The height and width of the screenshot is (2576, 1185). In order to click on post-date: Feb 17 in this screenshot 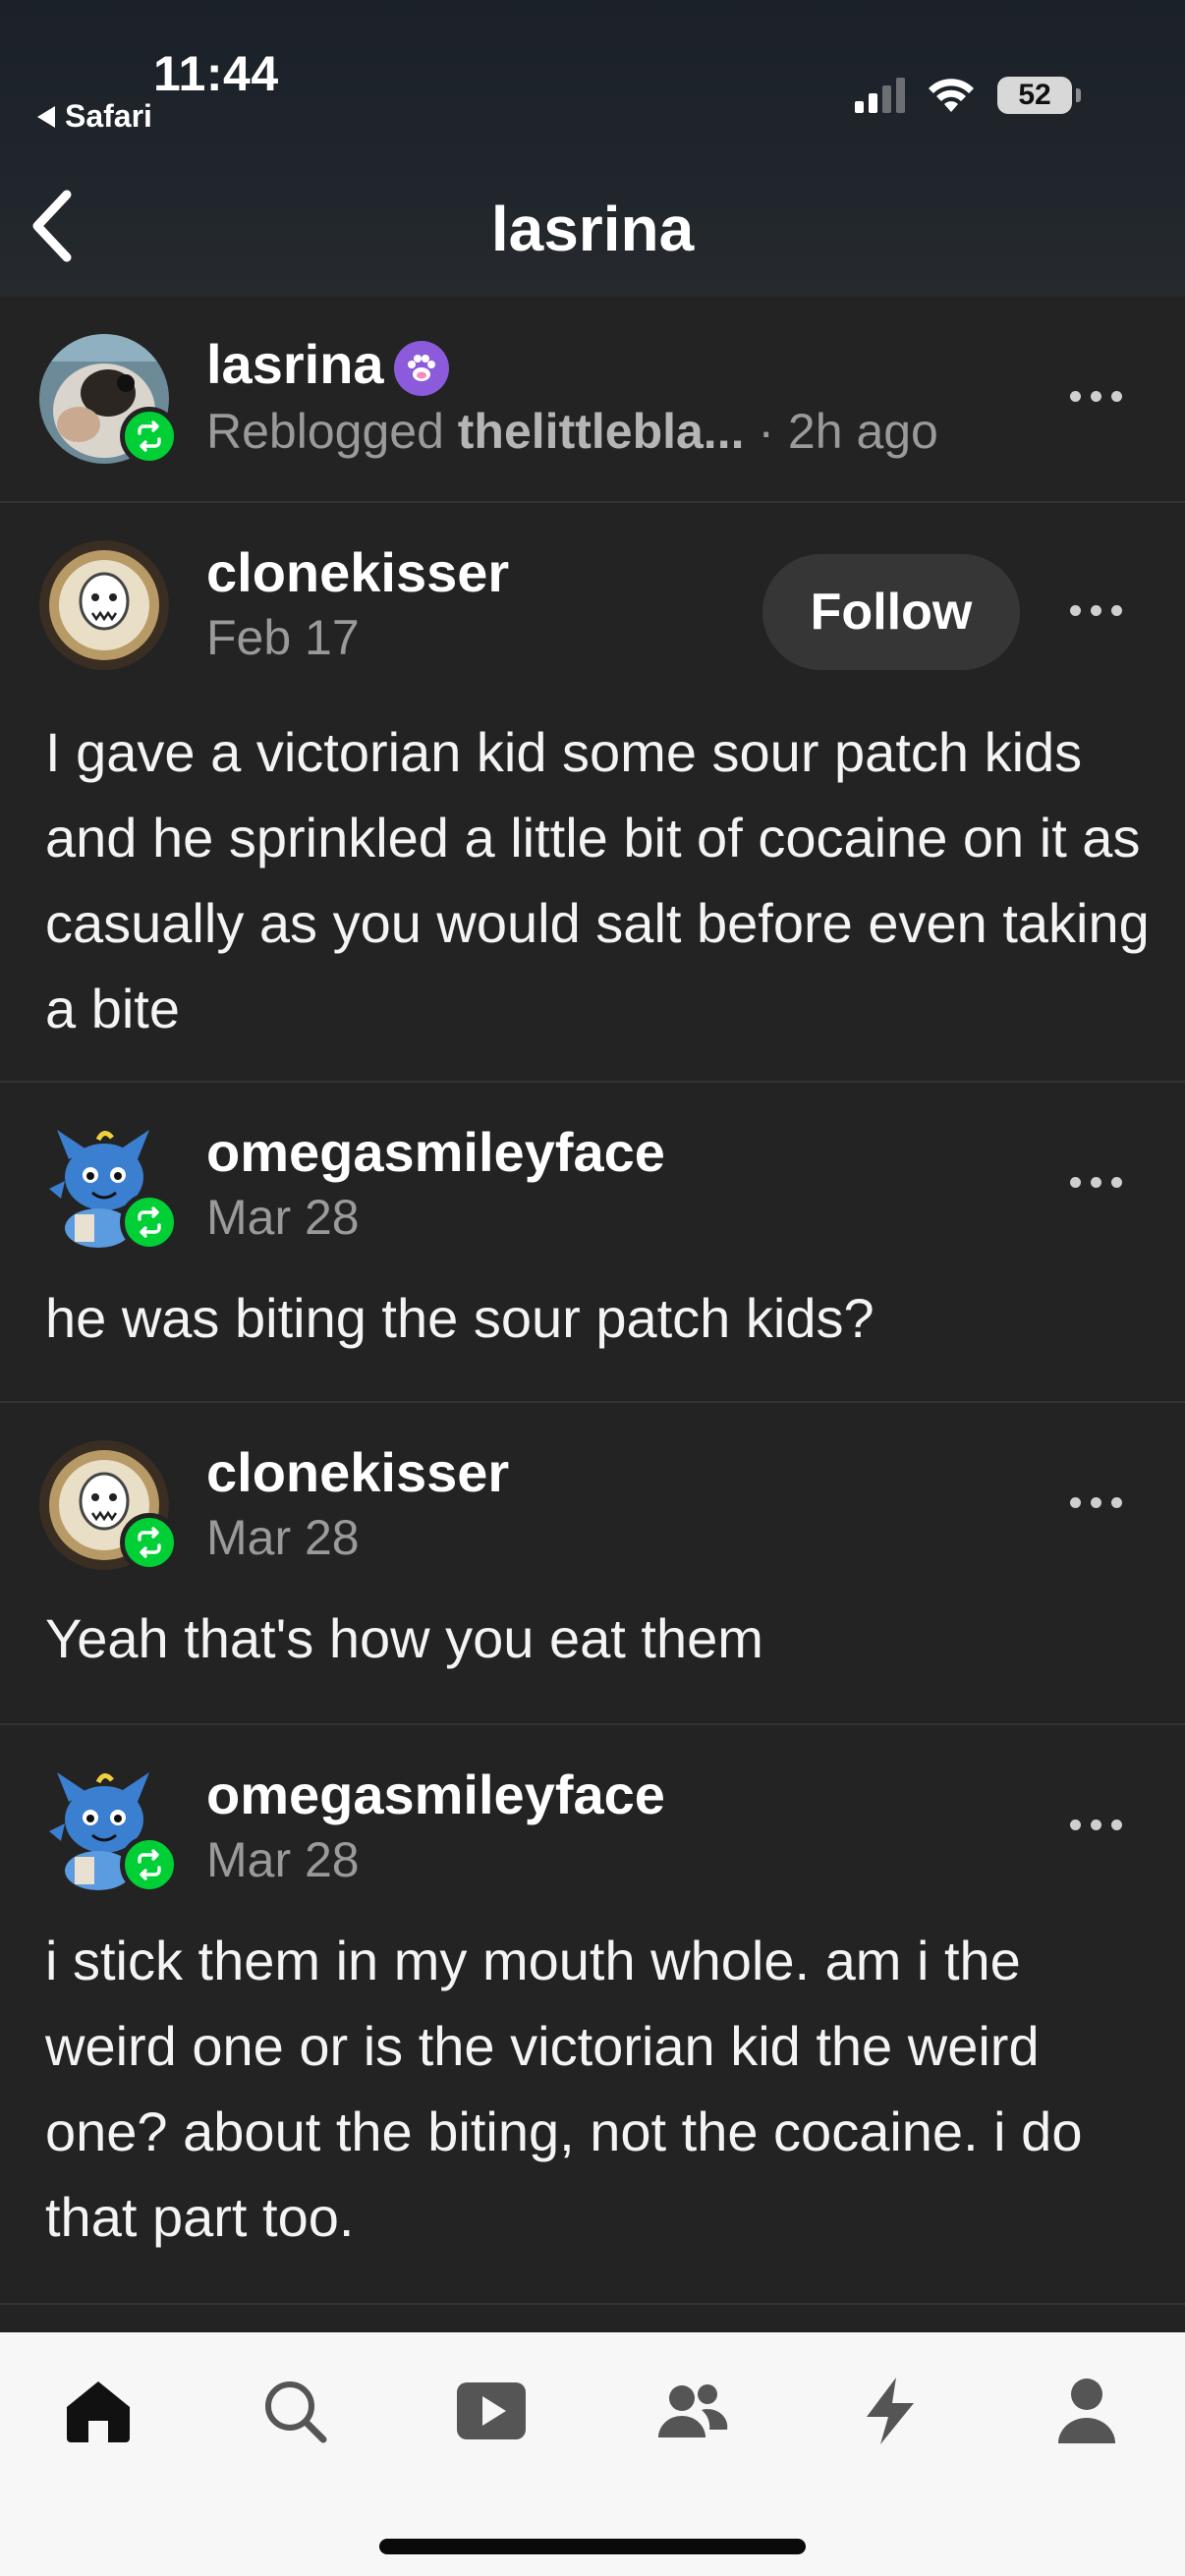, I will do `click(283, 637)`.